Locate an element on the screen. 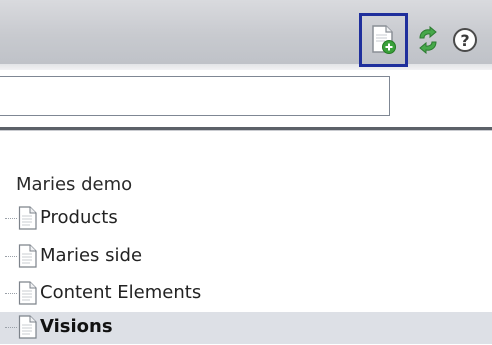  new-page-button is located at coordinates (383, 40).